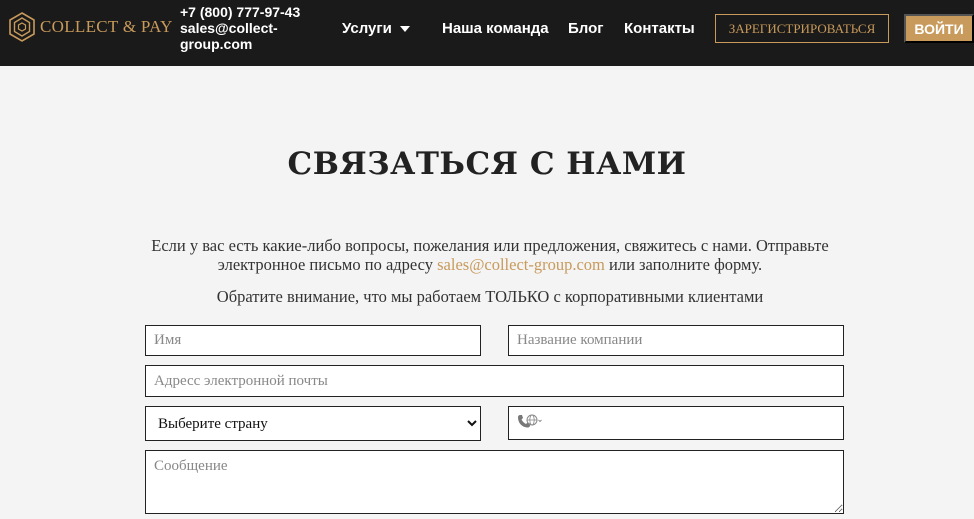  I want to click on nav-blog: Блог, so click(586, 28).